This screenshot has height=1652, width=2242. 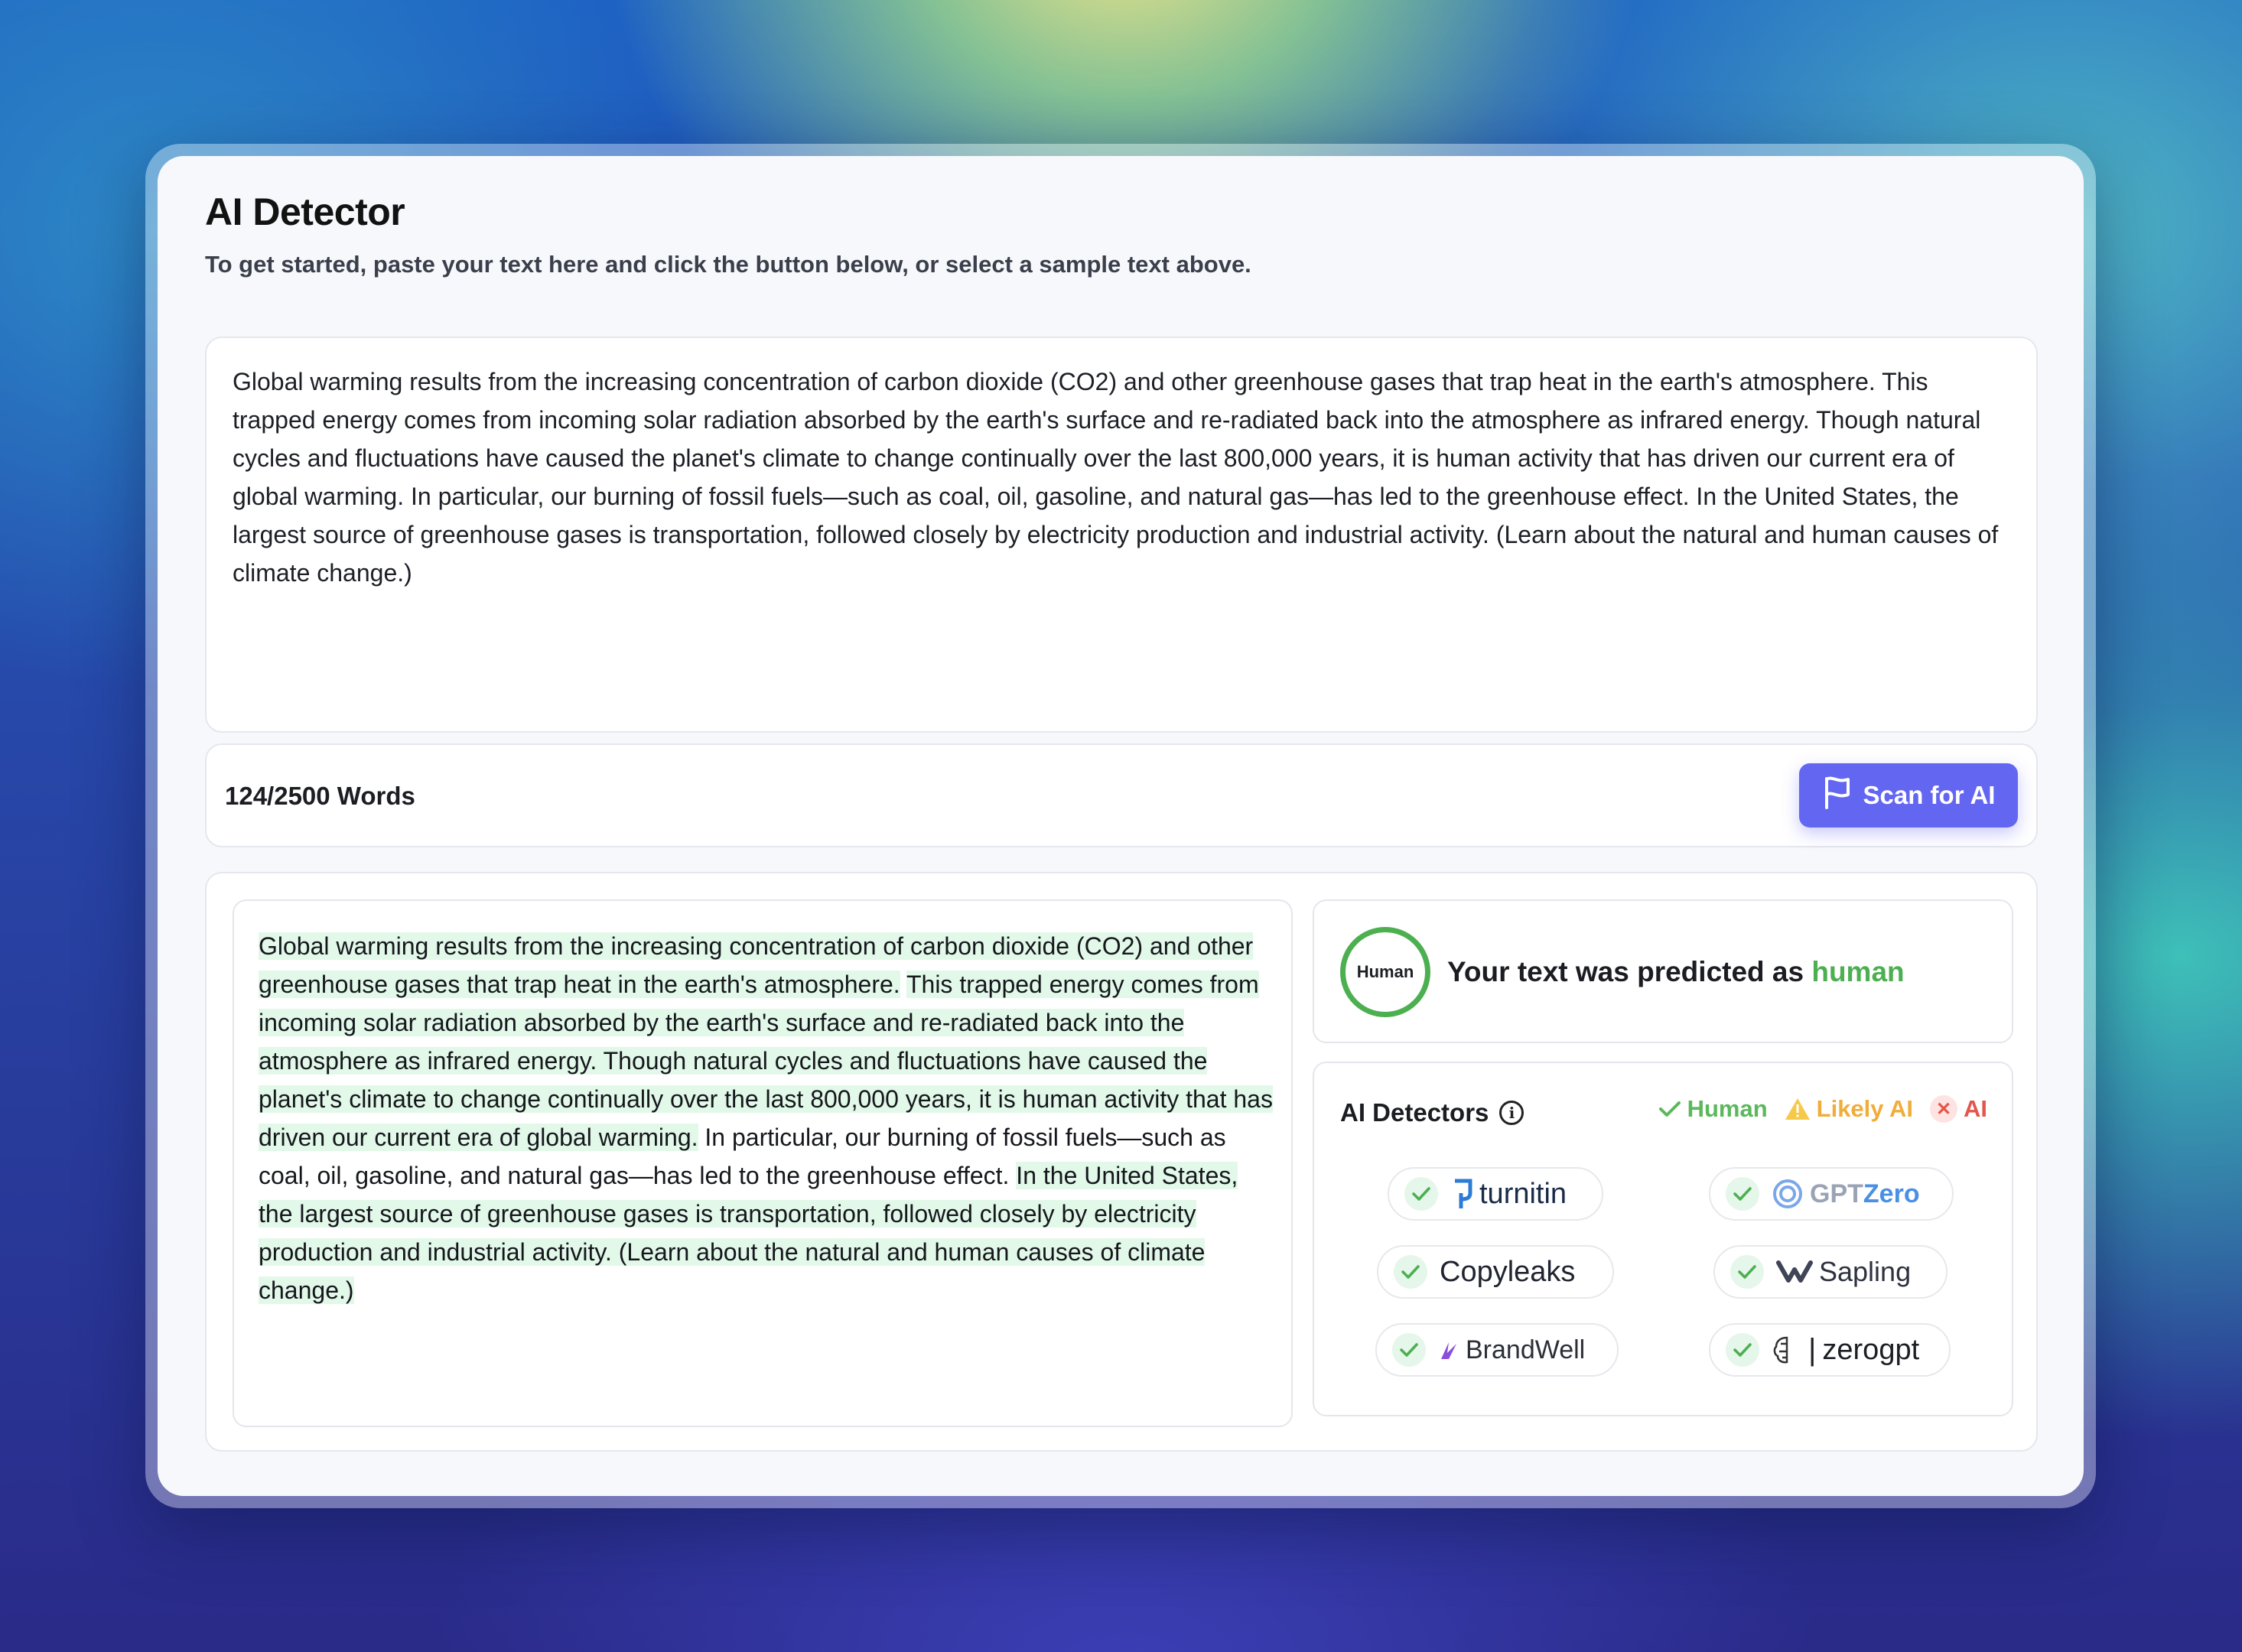 What do you see at coordinates (1846, 1194) in the screenshot?
I see `gptzero-logo: GPTZero` at bounding box center [1846, 1194].